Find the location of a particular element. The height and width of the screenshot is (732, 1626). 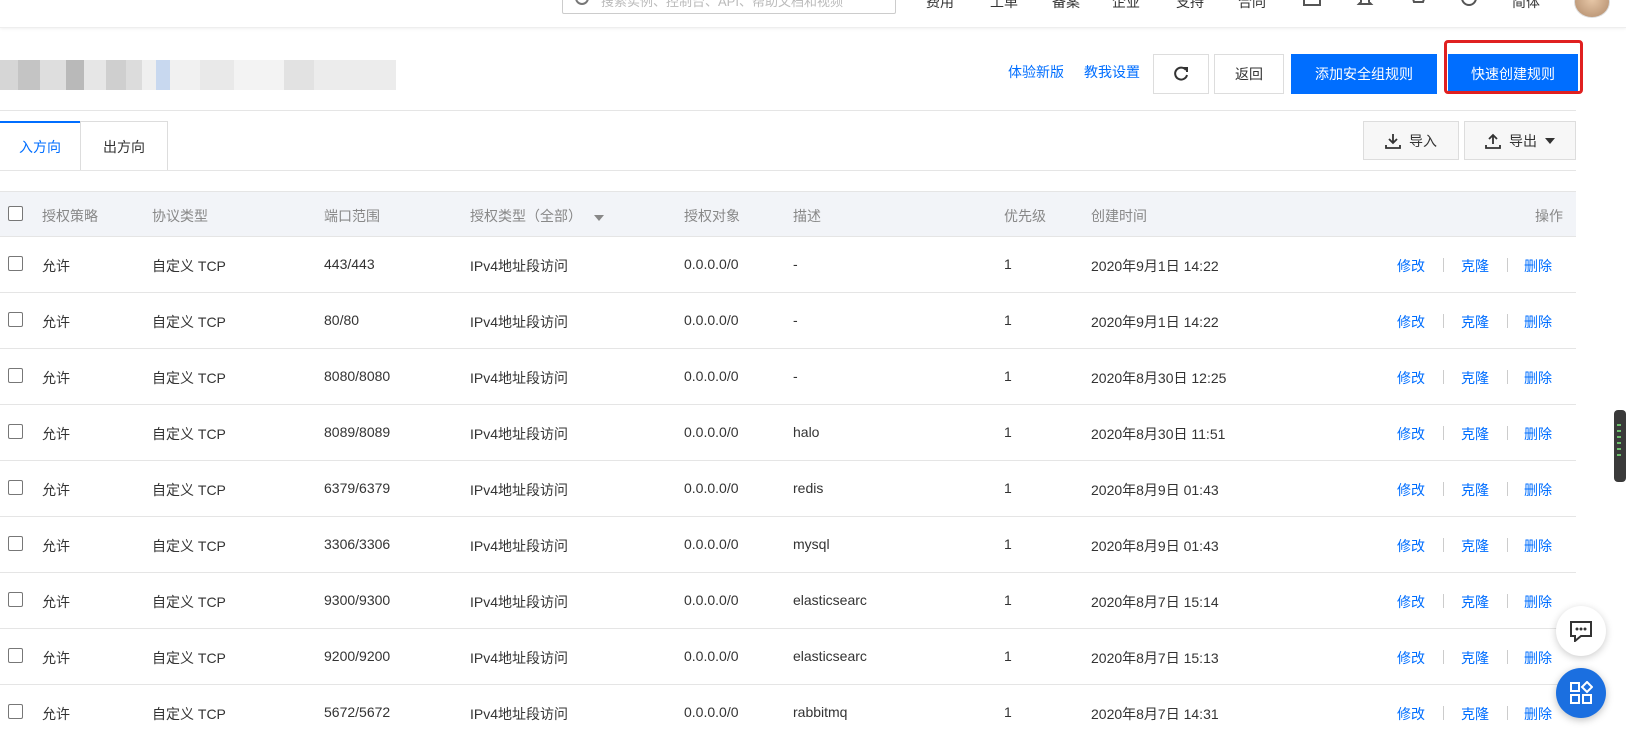

header-divider is located at coordinates (788, 110).